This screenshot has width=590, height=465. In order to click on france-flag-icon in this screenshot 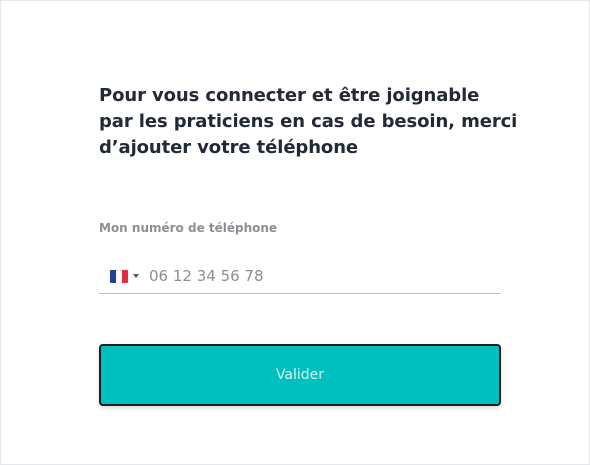, I will do `click(119, 276)`.